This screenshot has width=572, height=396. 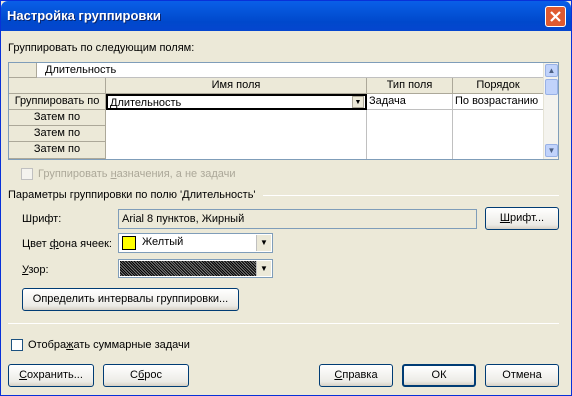 What do you see at coordinates (236, 86) in the screenshot?
I see `col-header-field-name: Имя поля` at bounding box center [236, 86].